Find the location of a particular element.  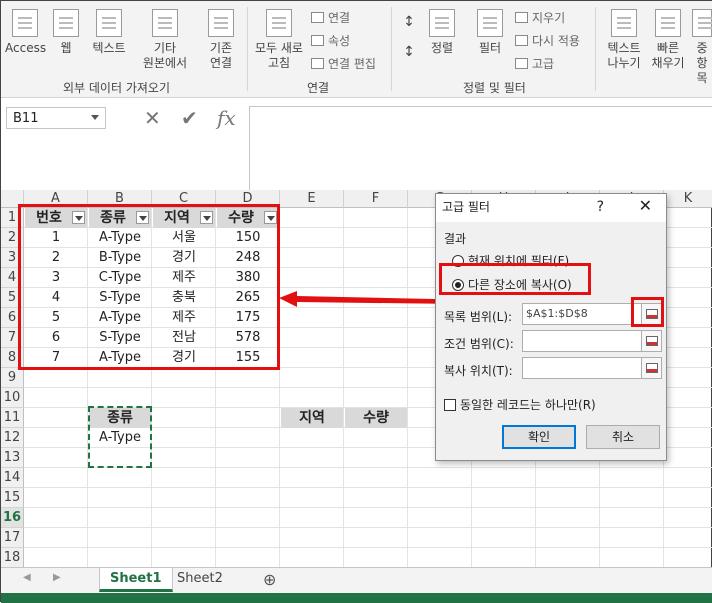

reapply-button: 다시 적용 is located at coordinates (547, 40).